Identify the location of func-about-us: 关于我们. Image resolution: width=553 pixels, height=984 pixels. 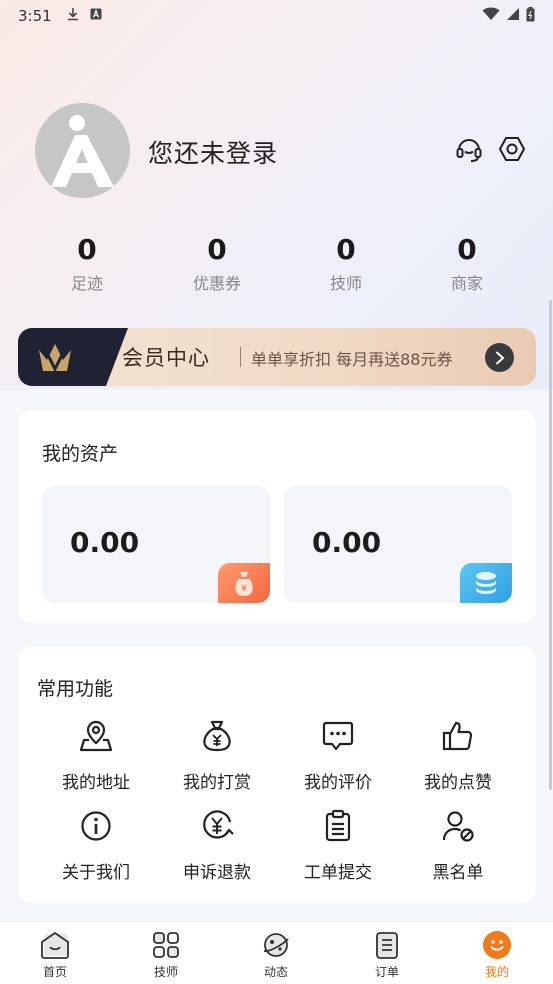
(96, 844).